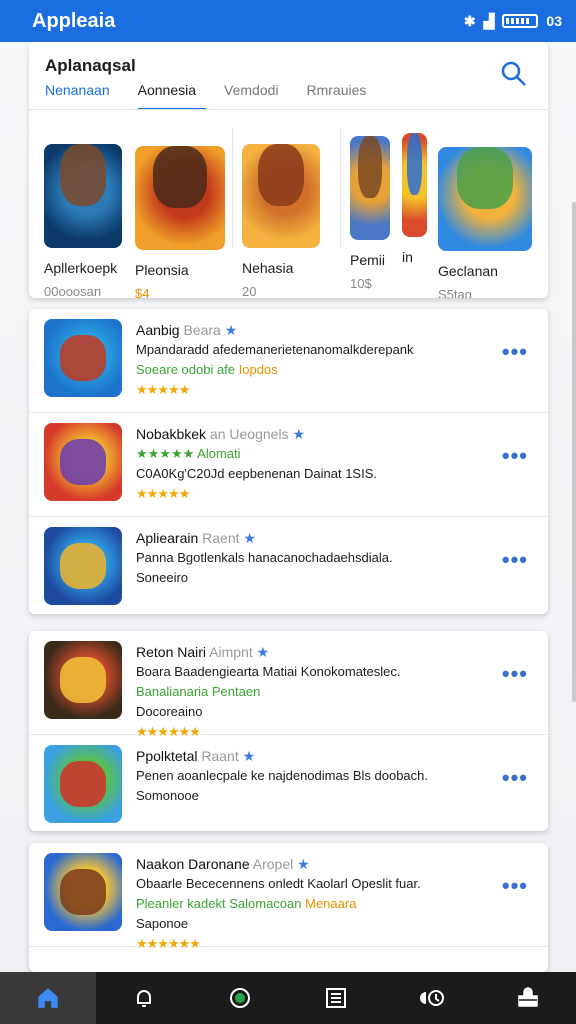 The image size is (576, 1024). I want to click on blaze-game-icon, so click(414, 185).